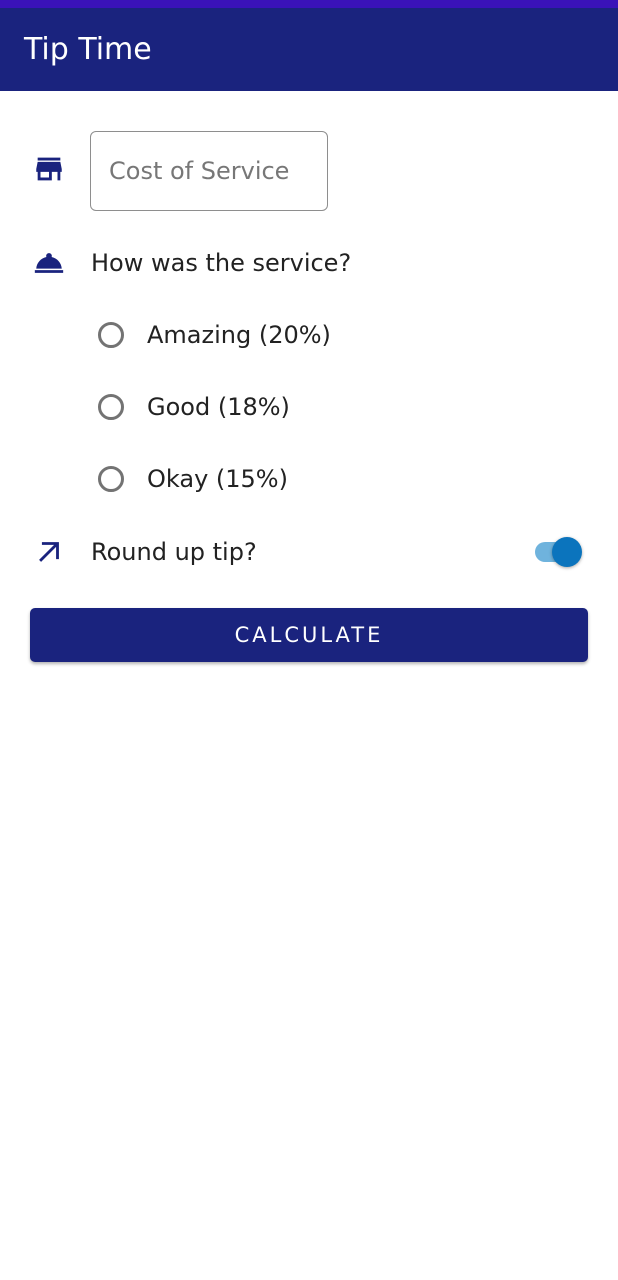 The width and height of the screenshot is (618, 1280). Describe the element at coordinates (309, 4) in the screenshot. I see `status-bar` at that location.